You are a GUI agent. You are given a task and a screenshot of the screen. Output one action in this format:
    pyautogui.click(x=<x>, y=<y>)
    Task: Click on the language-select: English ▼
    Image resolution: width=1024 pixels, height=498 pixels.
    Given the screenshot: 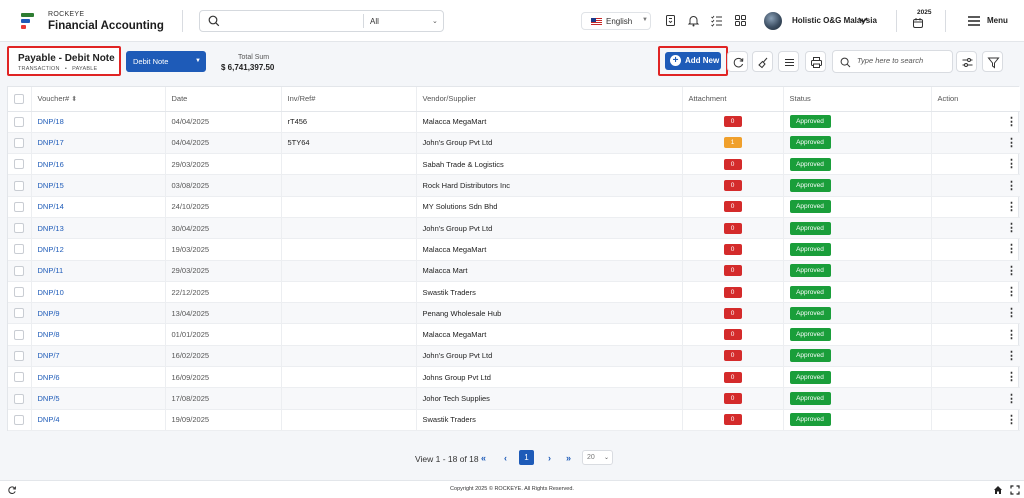 What is the action you would take?
    pyautogui.click(x=616, y=21)
    